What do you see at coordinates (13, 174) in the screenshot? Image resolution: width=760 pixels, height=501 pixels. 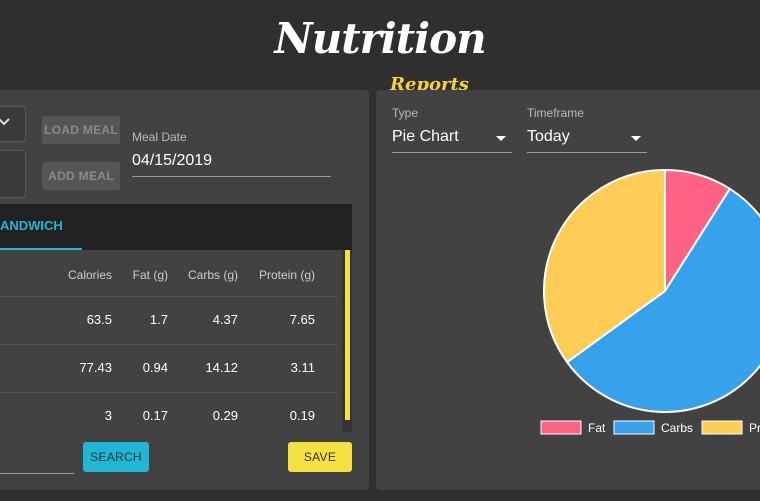 I see `food-input` at bounding box center [13, 174].